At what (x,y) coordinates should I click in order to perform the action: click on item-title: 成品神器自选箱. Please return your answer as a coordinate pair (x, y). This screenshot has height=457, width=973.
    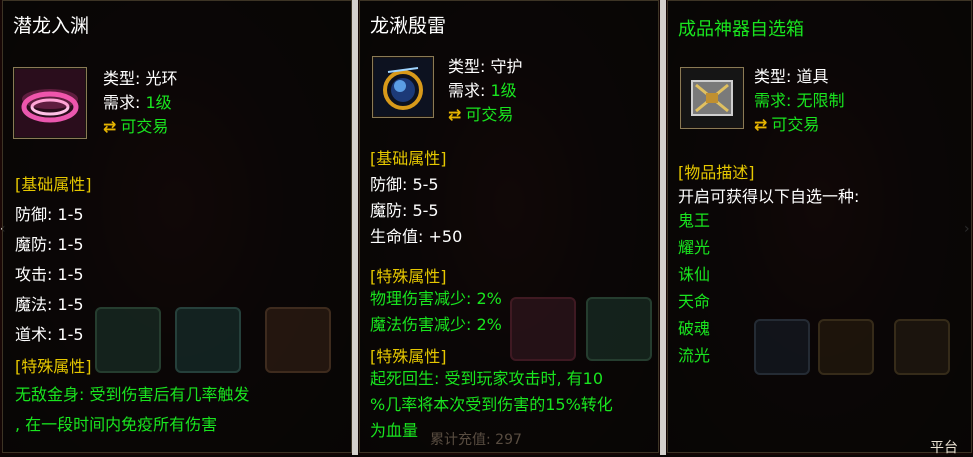
    Looking at the image, I should click on (741, 29).